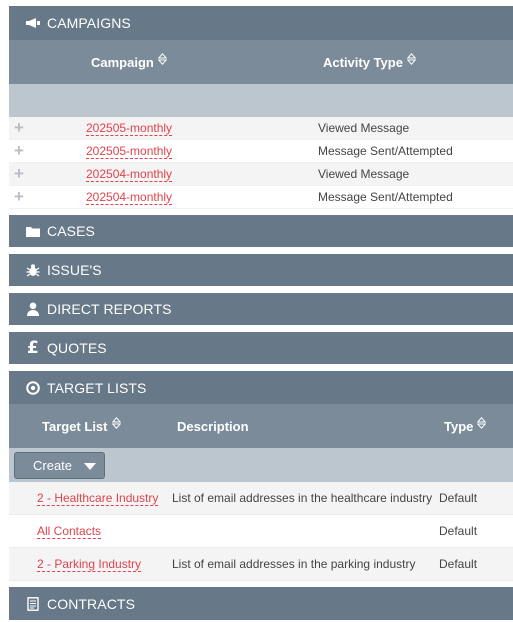 This screenshot has width=513, height=622. What do you see at coordinates (33, 23) in the screenshot?
I see `megaphone-icon` at bounding box center [33, 23].